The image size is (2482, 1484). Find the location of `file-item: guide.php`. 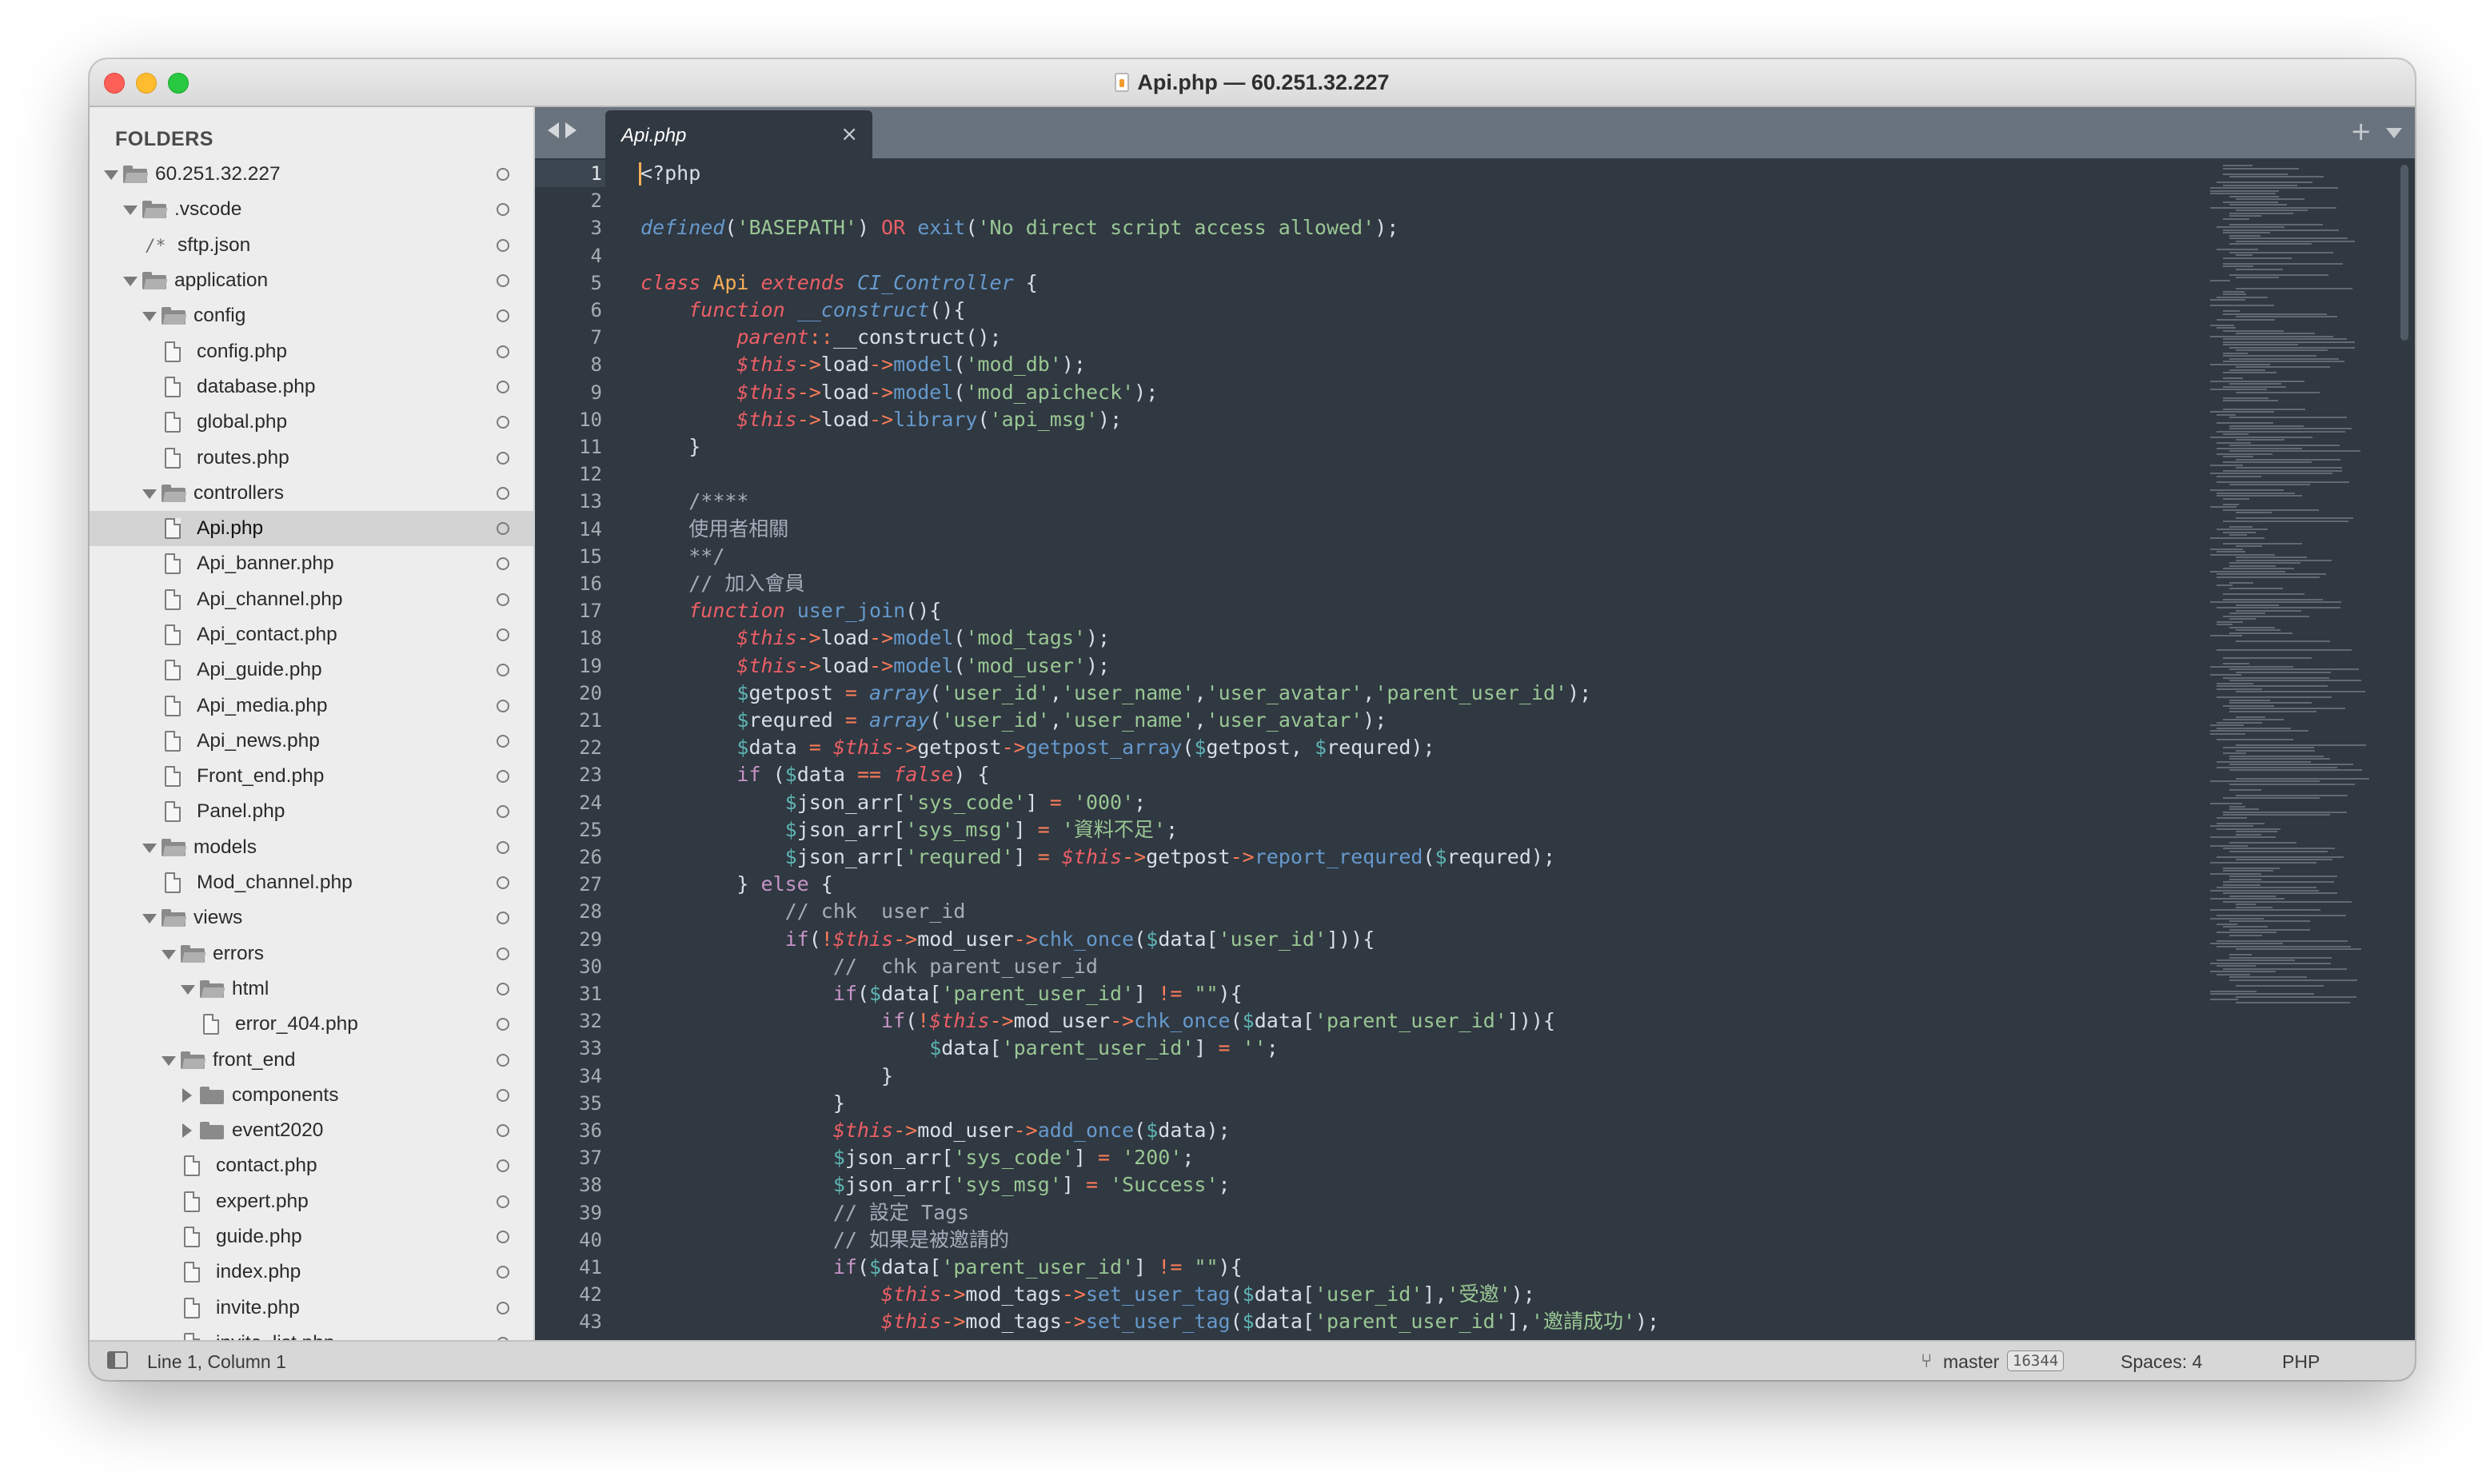

file-item: guide.php is located at coordinates (311, 1237).